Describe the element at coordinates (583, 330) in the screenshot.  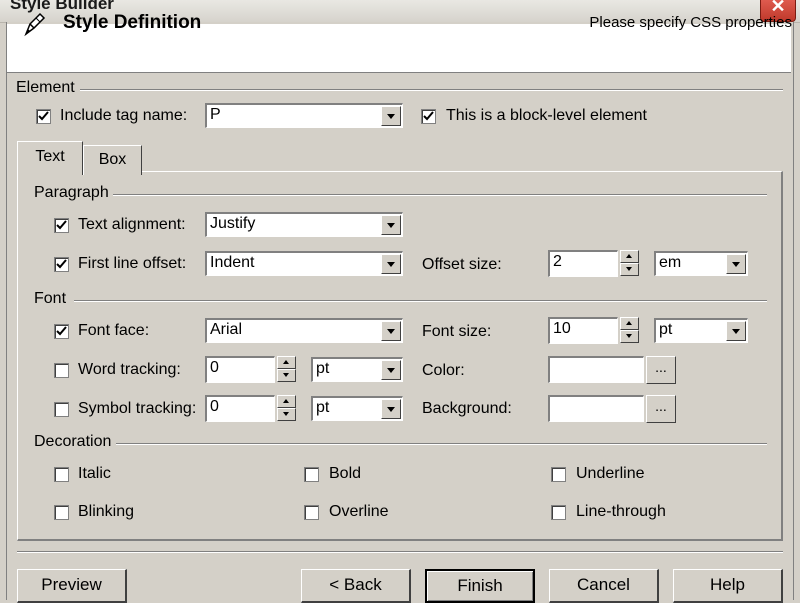
I see `font-size-input: 10` at that location.